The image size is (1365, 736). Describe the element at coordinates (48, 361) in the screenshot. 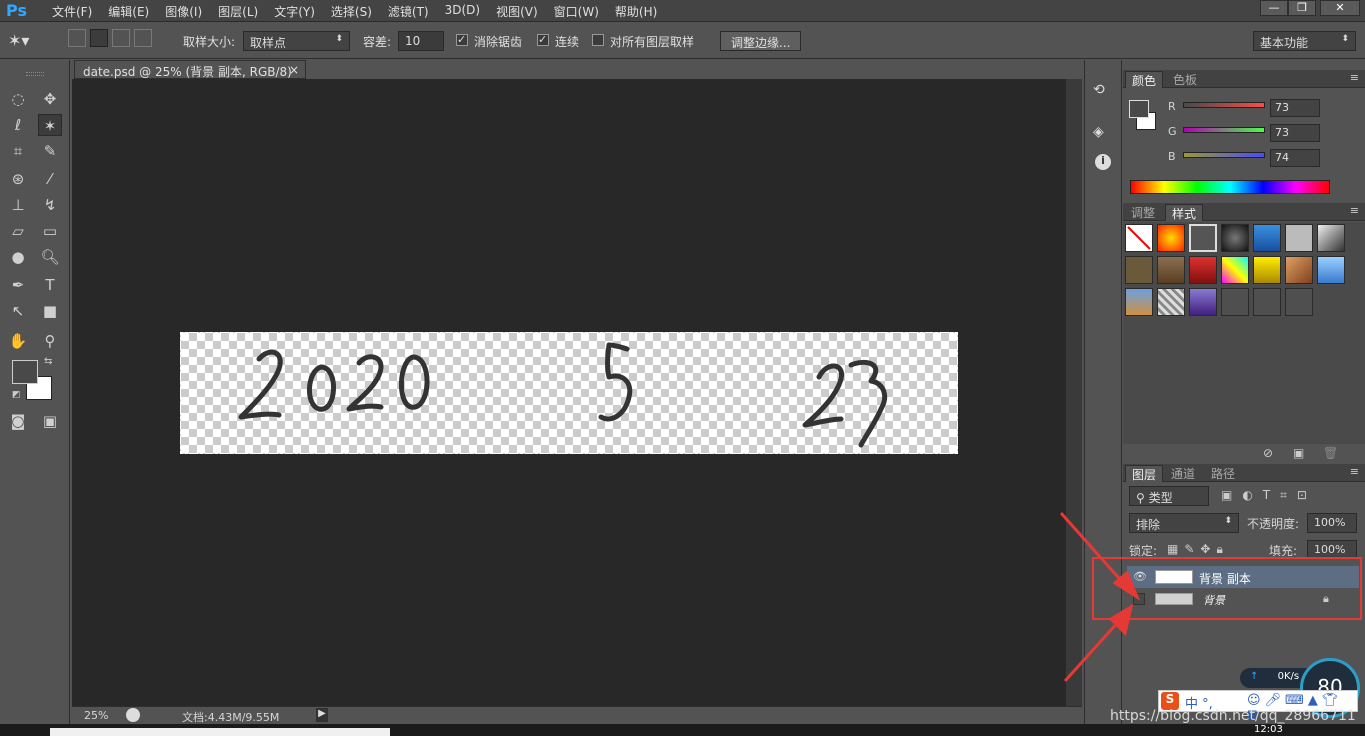

I see `swap-colors-icon: ⇆` at that location.